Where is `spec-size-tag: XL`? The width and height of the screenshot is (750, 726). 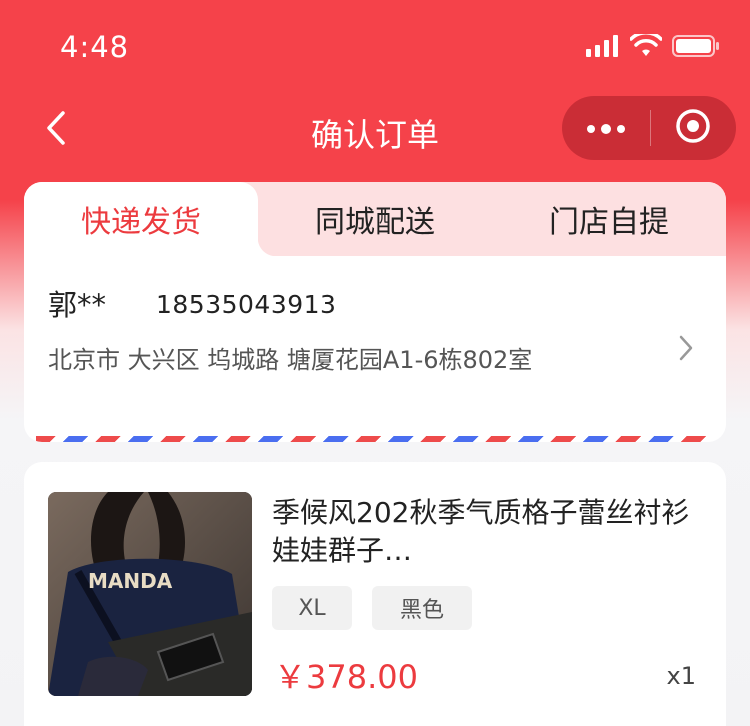
spec-size-tag: XL is located at coordinates (312, 608).